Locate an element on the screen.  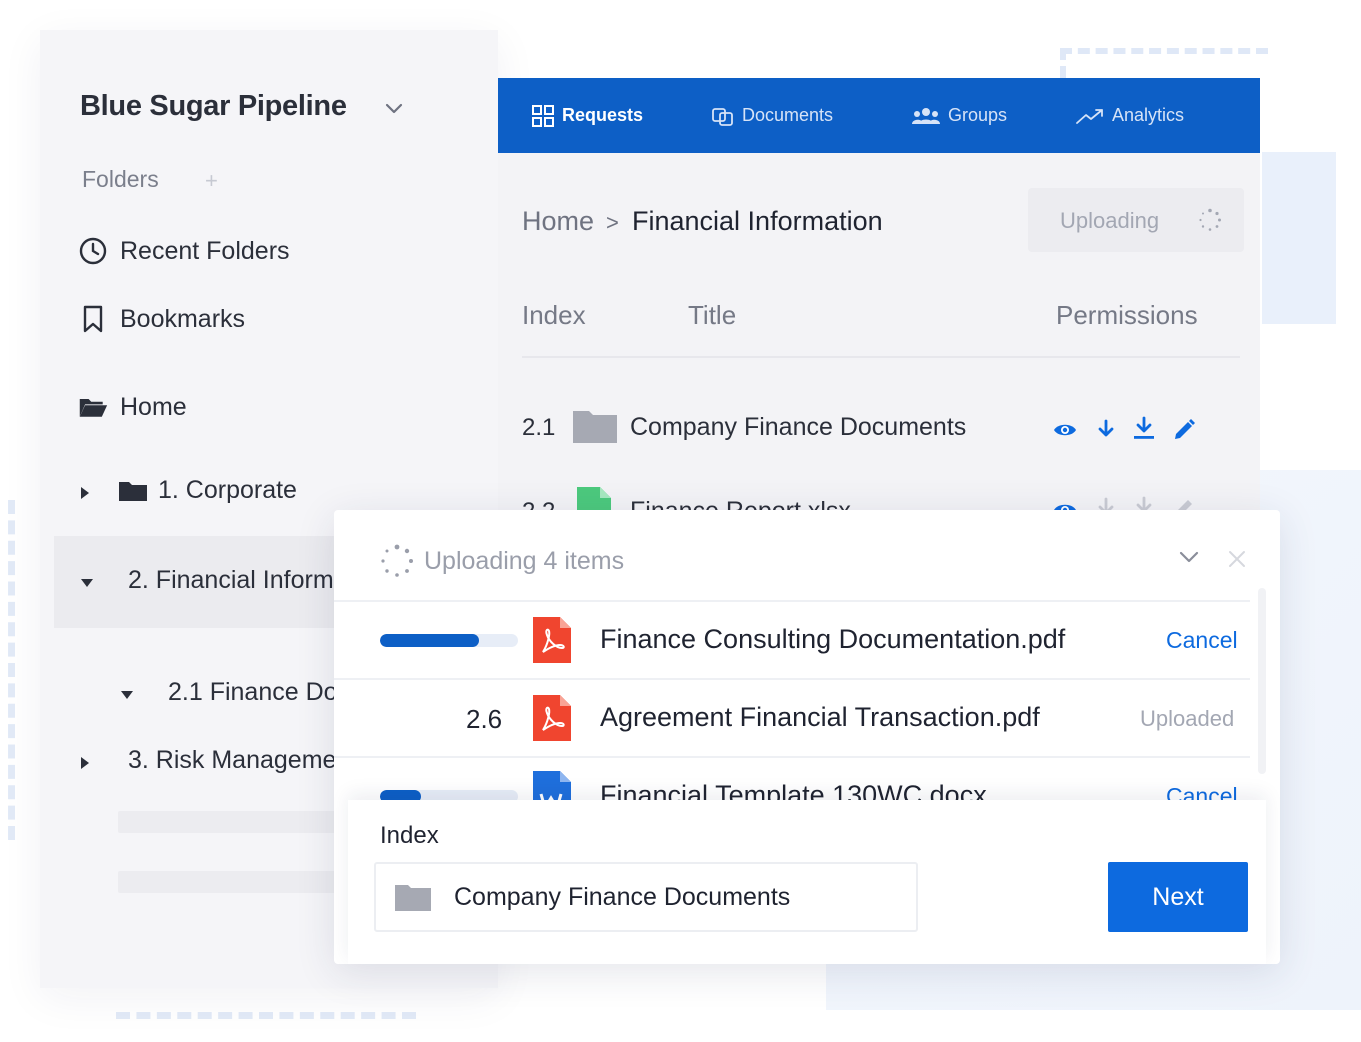
tab-documents: Documents is located at coordinates (772, 115).